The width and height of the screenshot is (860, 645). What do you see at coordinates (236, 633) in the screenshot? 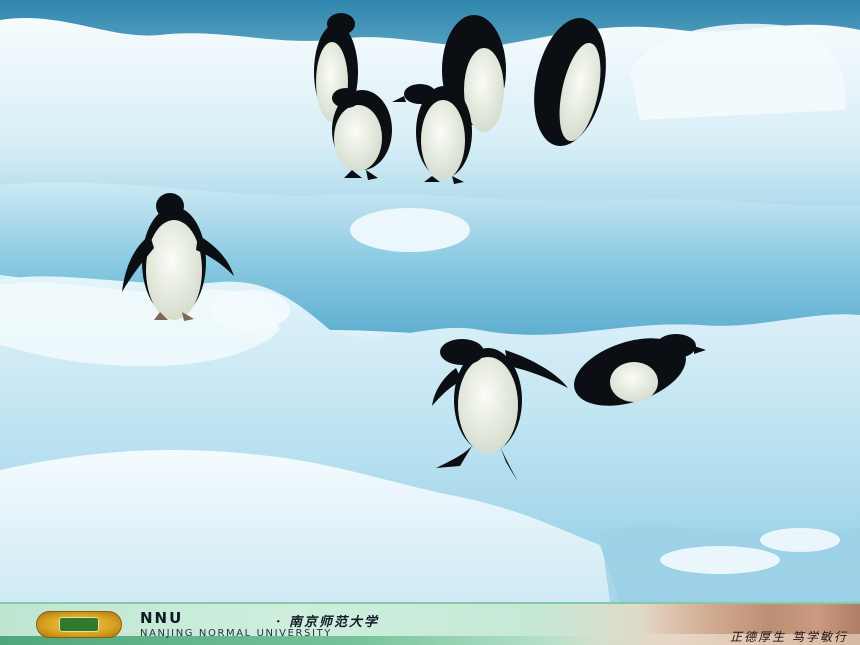
I see `brand-english-name: NANJING NORMAL UNIVERSITY` at bounding box center [236, 633].